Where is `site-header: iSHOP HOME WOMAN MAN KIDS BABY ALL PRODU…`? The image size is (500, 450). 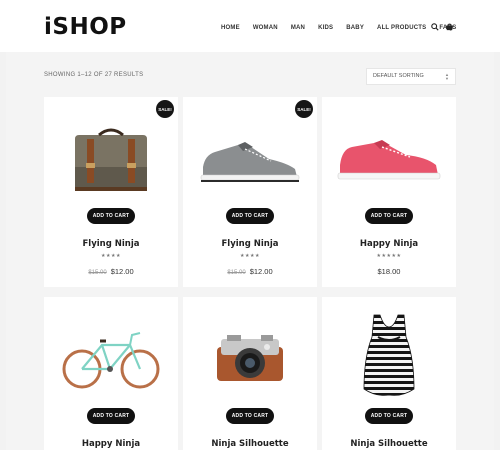
site-header: iSHOP HOME WOMAN MAN KIDS BABY ALL PRODU… is located at coordinates (250, 26).